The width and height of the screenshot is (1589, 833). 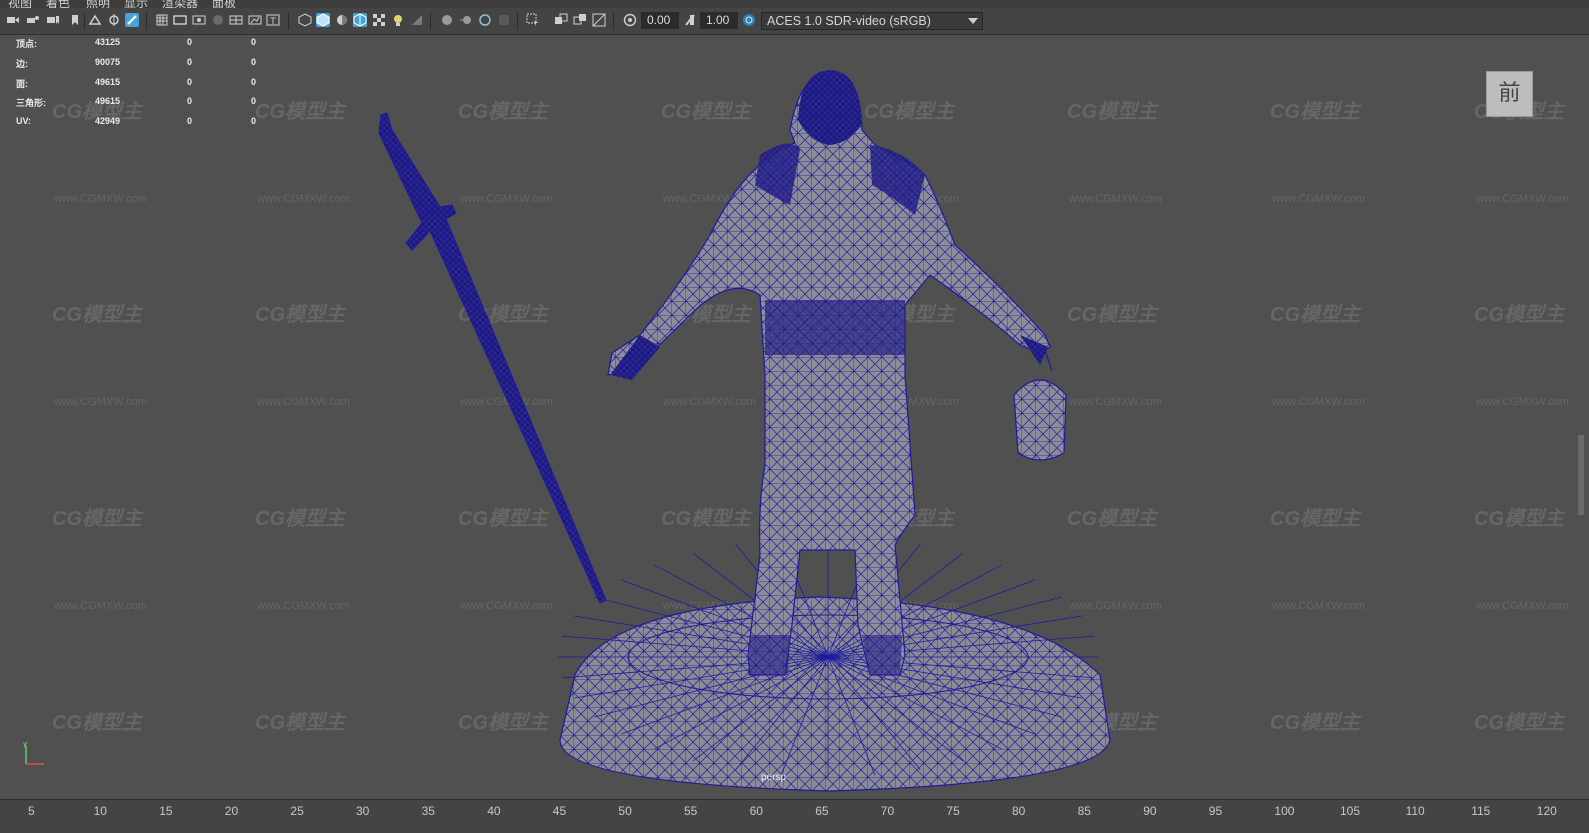 I want to click on view-transform-select: ACES 1.0 SDR-video (sRGB), so click(x=872, y=21).